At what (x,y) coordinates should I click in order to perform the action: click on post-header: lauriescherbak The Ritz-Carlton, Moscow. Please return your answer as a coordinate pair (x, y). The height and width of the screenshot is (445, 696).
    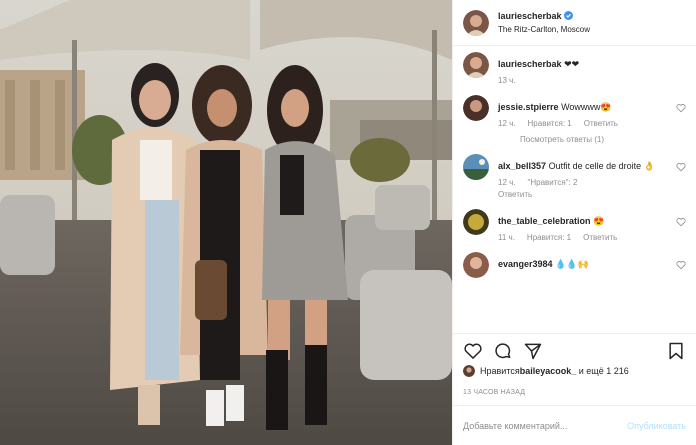
    Looking at the image, I should click on (574, 23).